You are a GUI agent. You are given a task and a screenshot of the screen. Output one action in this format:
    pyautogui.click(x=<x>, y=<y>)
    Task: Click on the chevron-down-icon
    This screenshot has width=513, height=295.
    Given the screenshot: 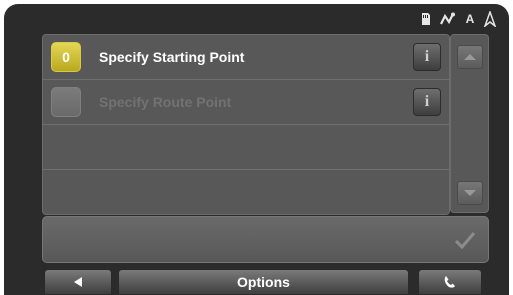 What is the action you would take?
    pyautogui.click(x=470, y=193)
    